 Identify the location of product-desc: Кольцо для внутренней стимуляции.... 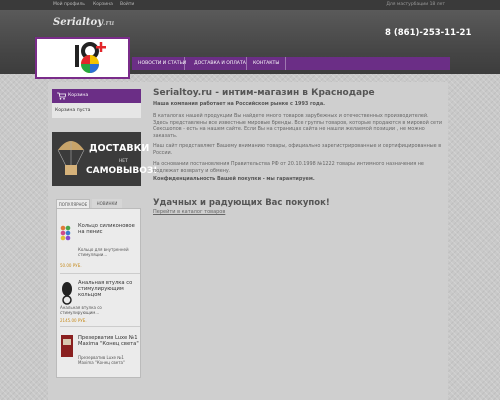
(103, 252).